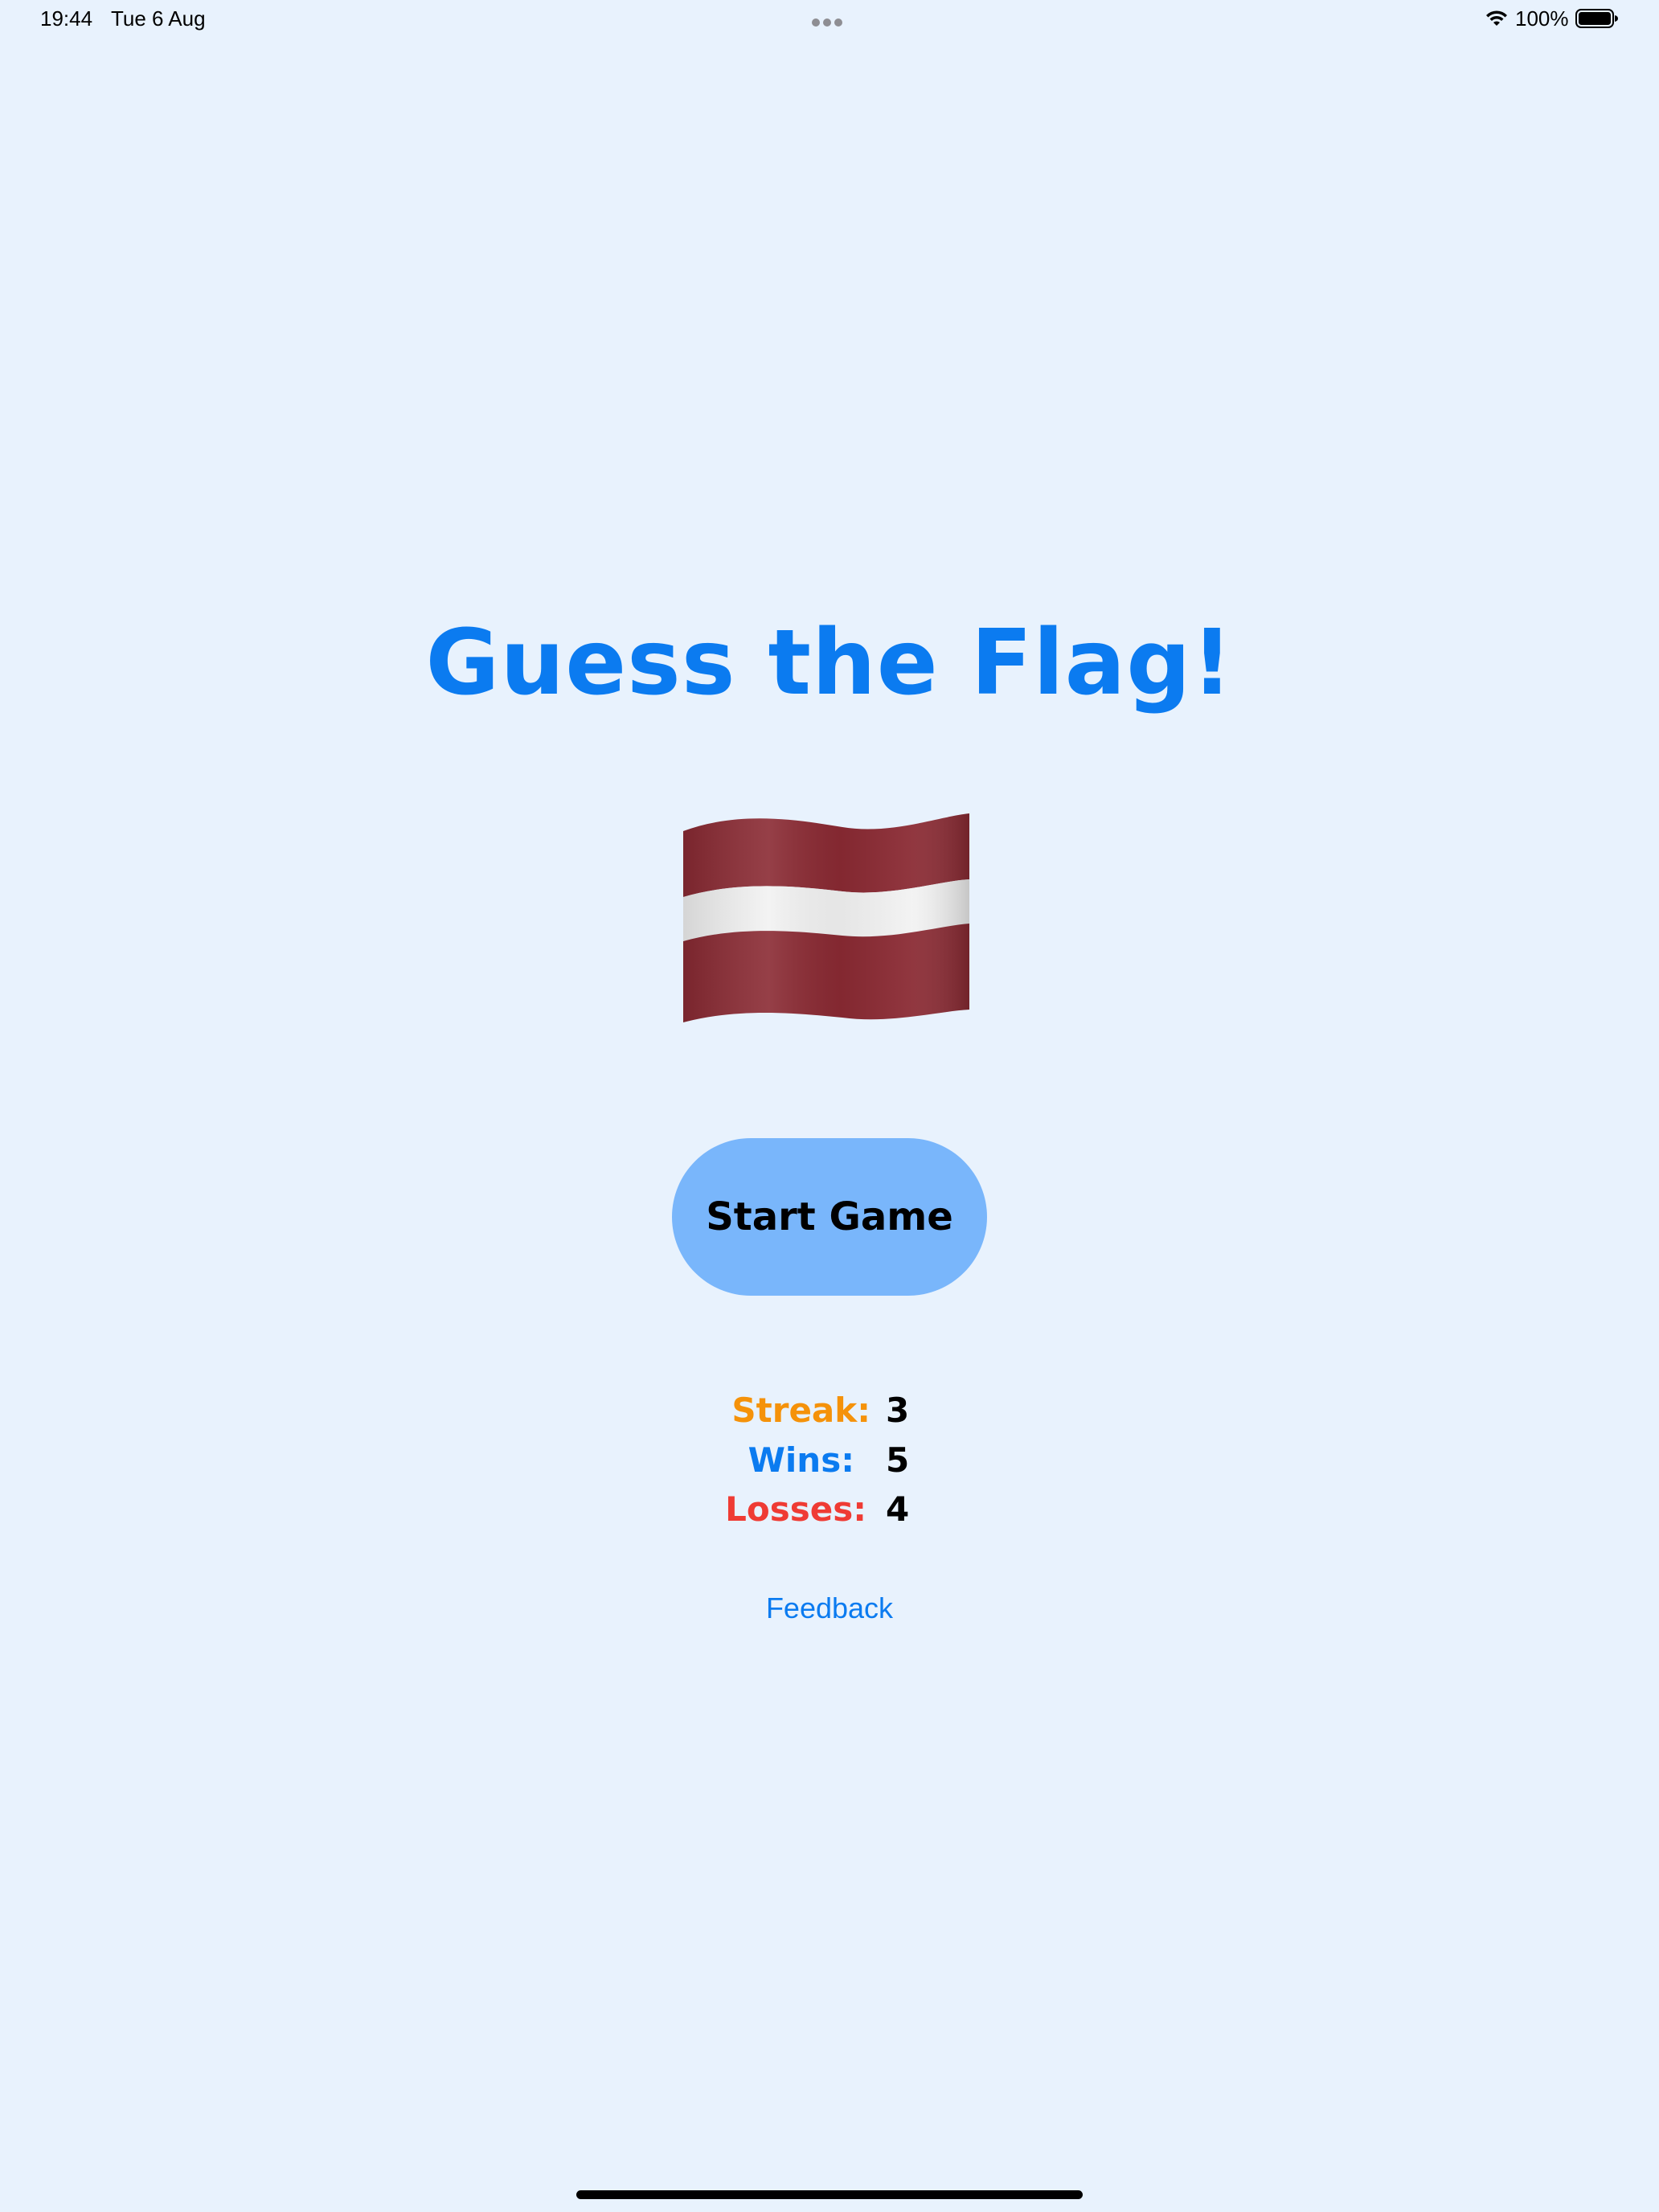  What do you see at coordinates (795, 1509) in the screenshot?
I see `losses-label: Losses:` at bounding box center [795, 1509].